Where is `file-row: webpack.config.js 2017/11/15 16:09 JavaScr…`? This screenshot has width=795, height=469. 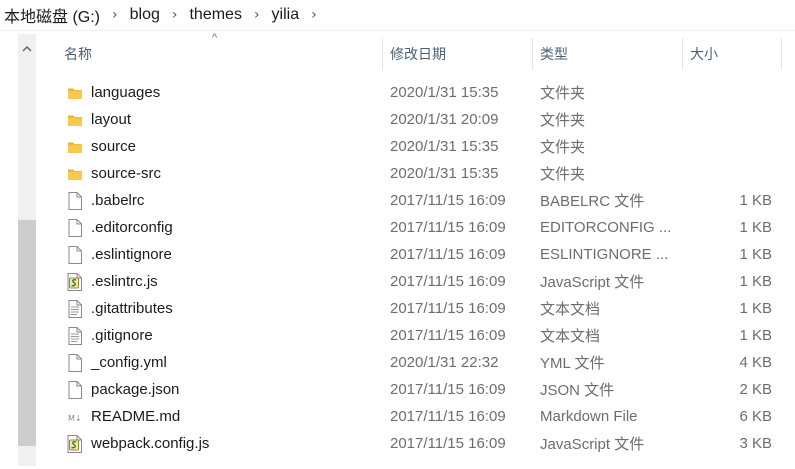
file-row: webpack.config.js 2017/11/15 16:09 JavaScr… is located at coordinates (414, 443).